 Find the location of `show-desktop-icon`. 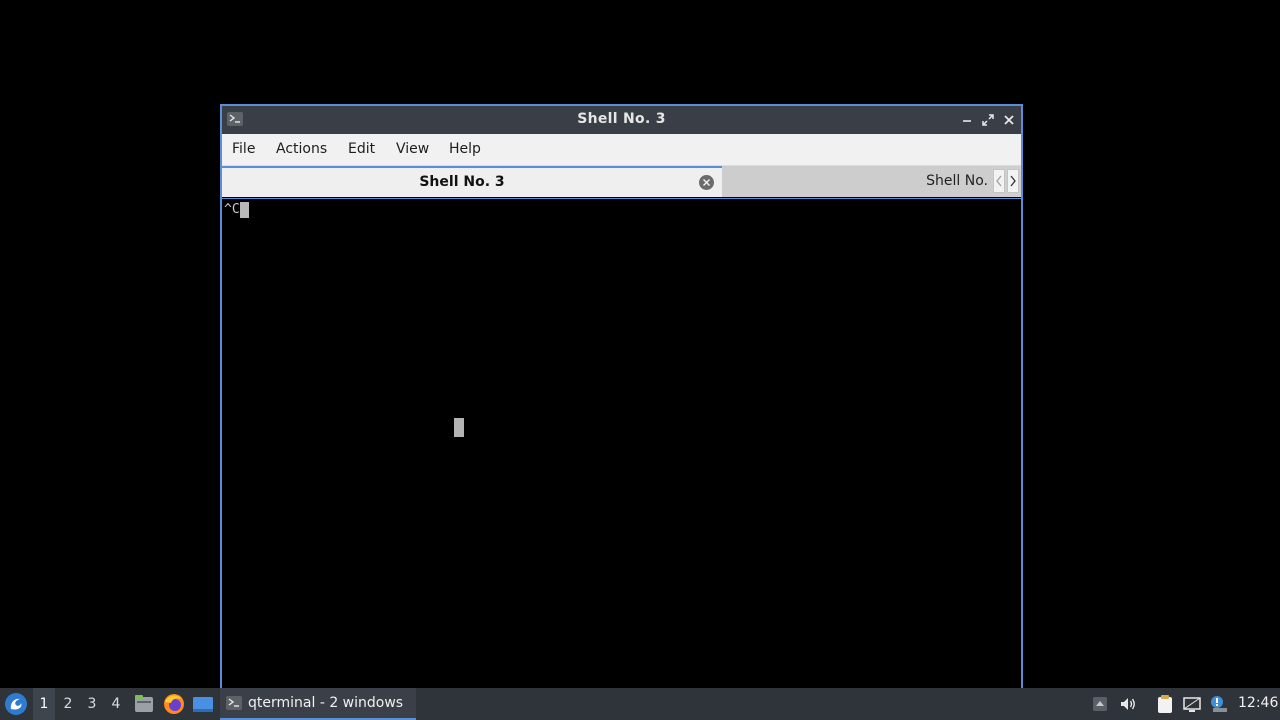

show-desktop-icon is located at coordinates (203, 704).